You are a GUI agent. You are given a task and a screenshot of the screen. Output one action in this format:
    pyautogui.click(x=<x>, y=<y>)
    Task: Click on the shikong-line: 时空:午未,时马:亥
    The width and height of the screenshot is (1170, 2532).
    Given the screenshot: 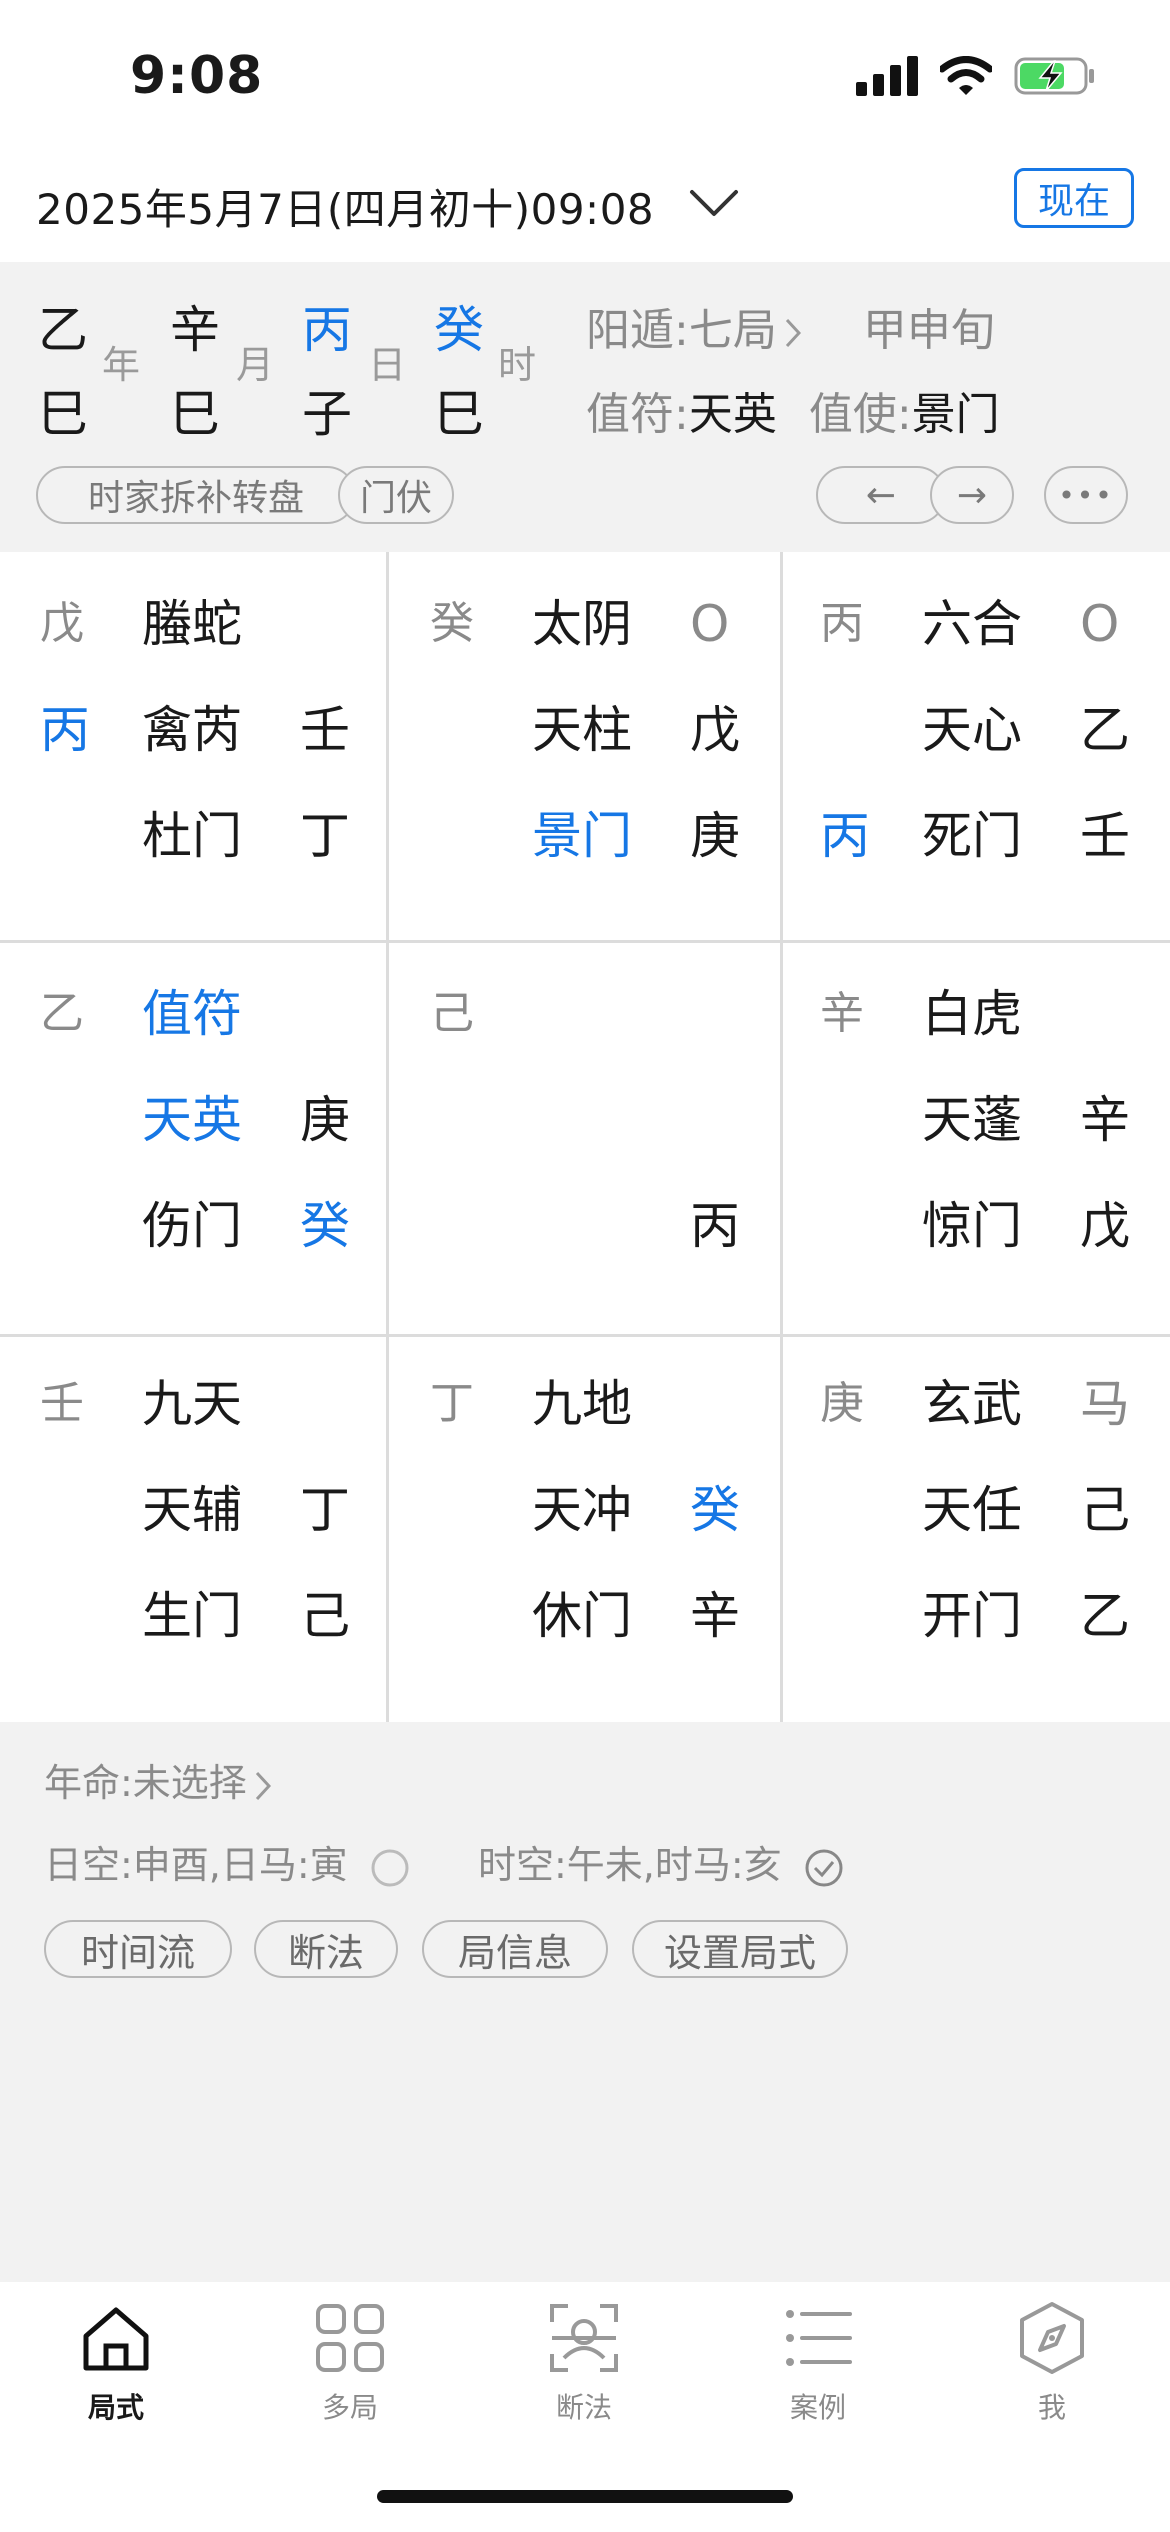 What is the action you would take?
    pyautogui.click(x=661, y=1861)
    